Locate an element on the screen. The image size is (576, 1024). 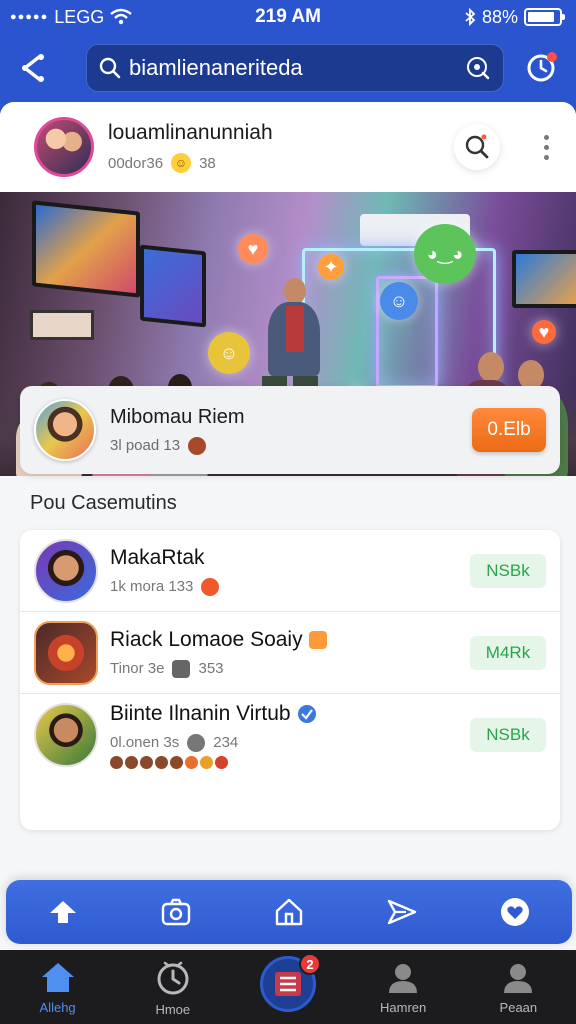
post-author: louamlinanunniah is located at coordinates (281, 133).